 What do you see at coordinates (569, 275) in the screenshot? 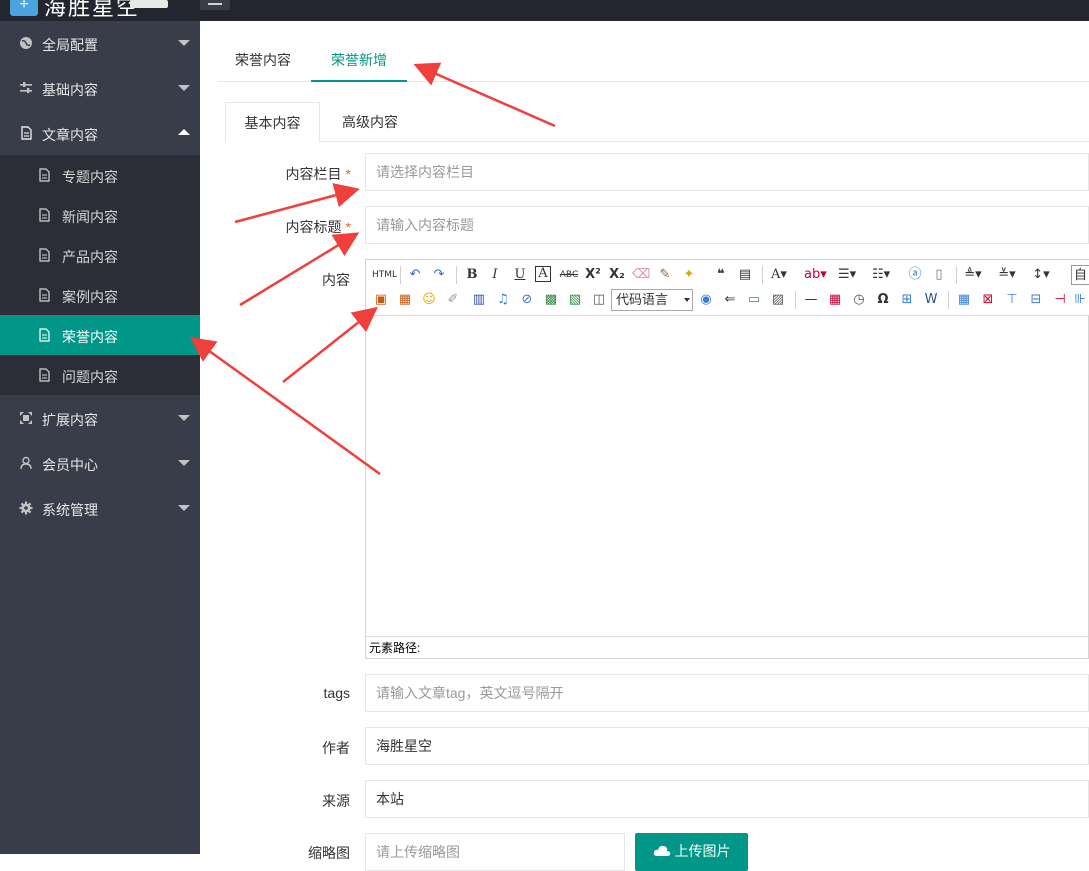
I see `strikethrough-icon: ABC` at bounding box center [569, 275].